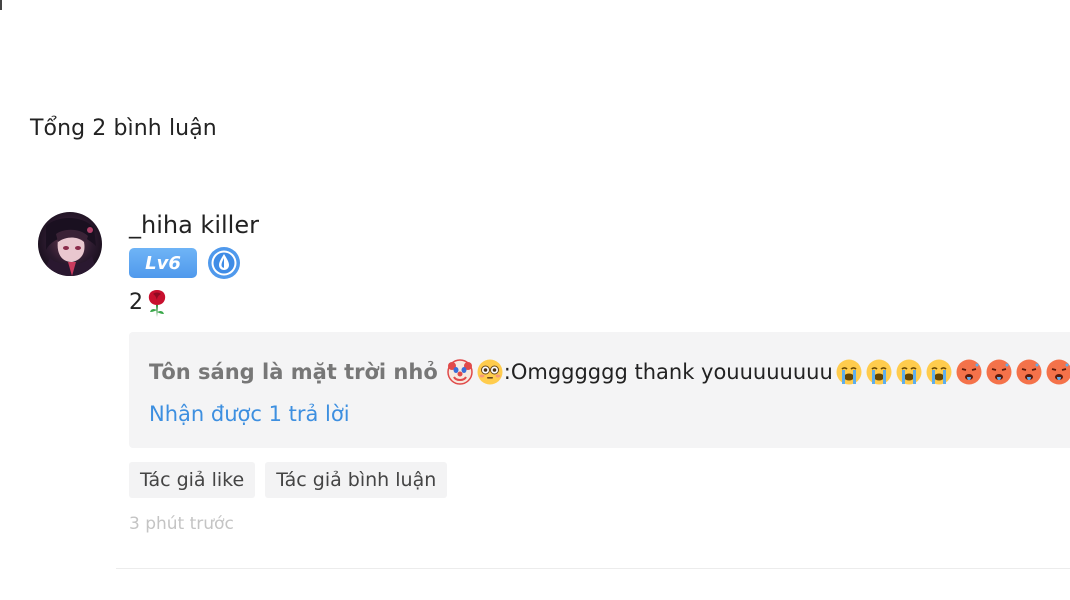  What do you see at coordinates (460, 372) in the screenshot?
I see `clown-face-icon` at bounding box center [460, 372].